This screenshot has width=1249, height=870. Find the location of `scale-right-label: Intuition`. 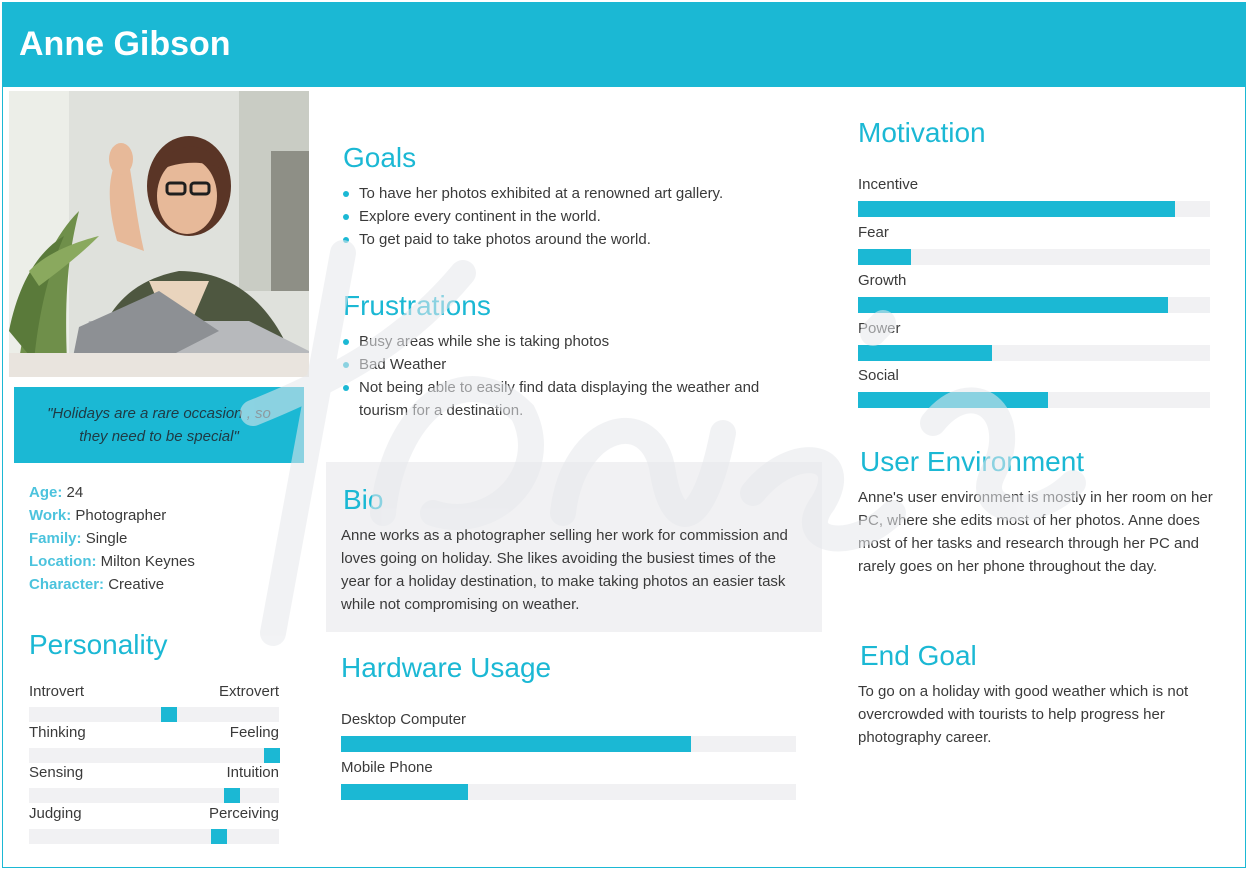

scale-right-label: Intuition is located at coordinates (252, 772).